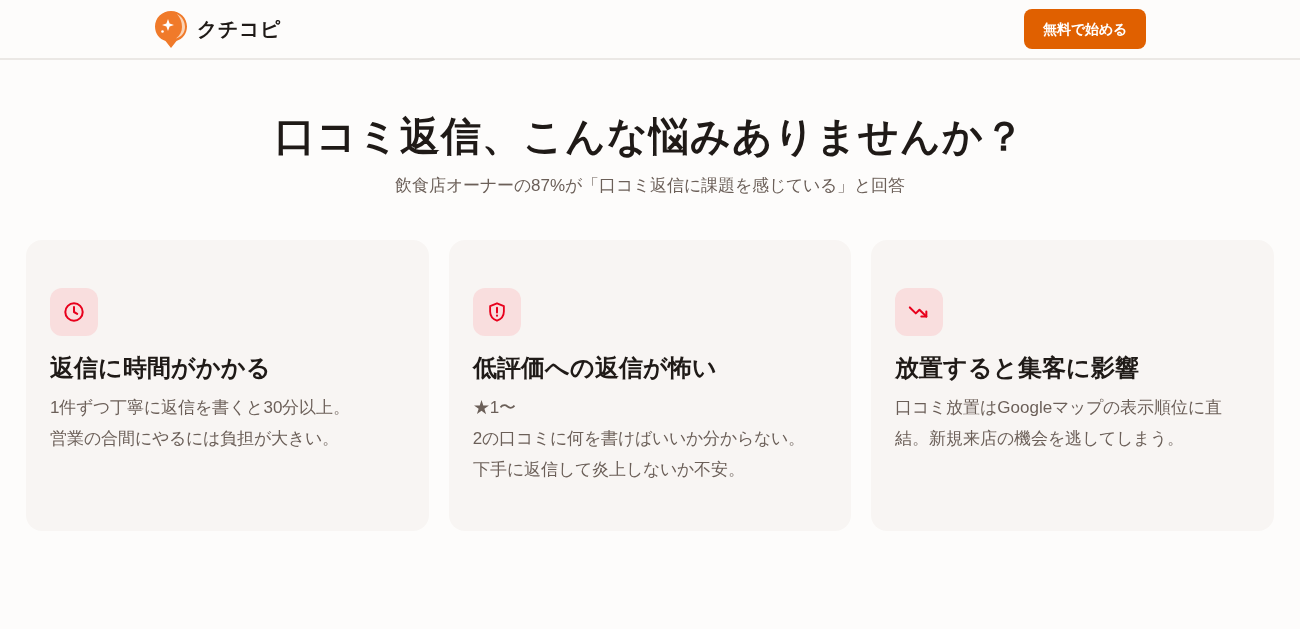 The height and width of the screenshot is (629, 1300). What do you see at coordinates (650, 186) in the screenshot?
I see `section-subtitle: 飲食店オーナーの87%が「口コミ返信に課題を感じている」と回答` at bounding box center [650, 186].